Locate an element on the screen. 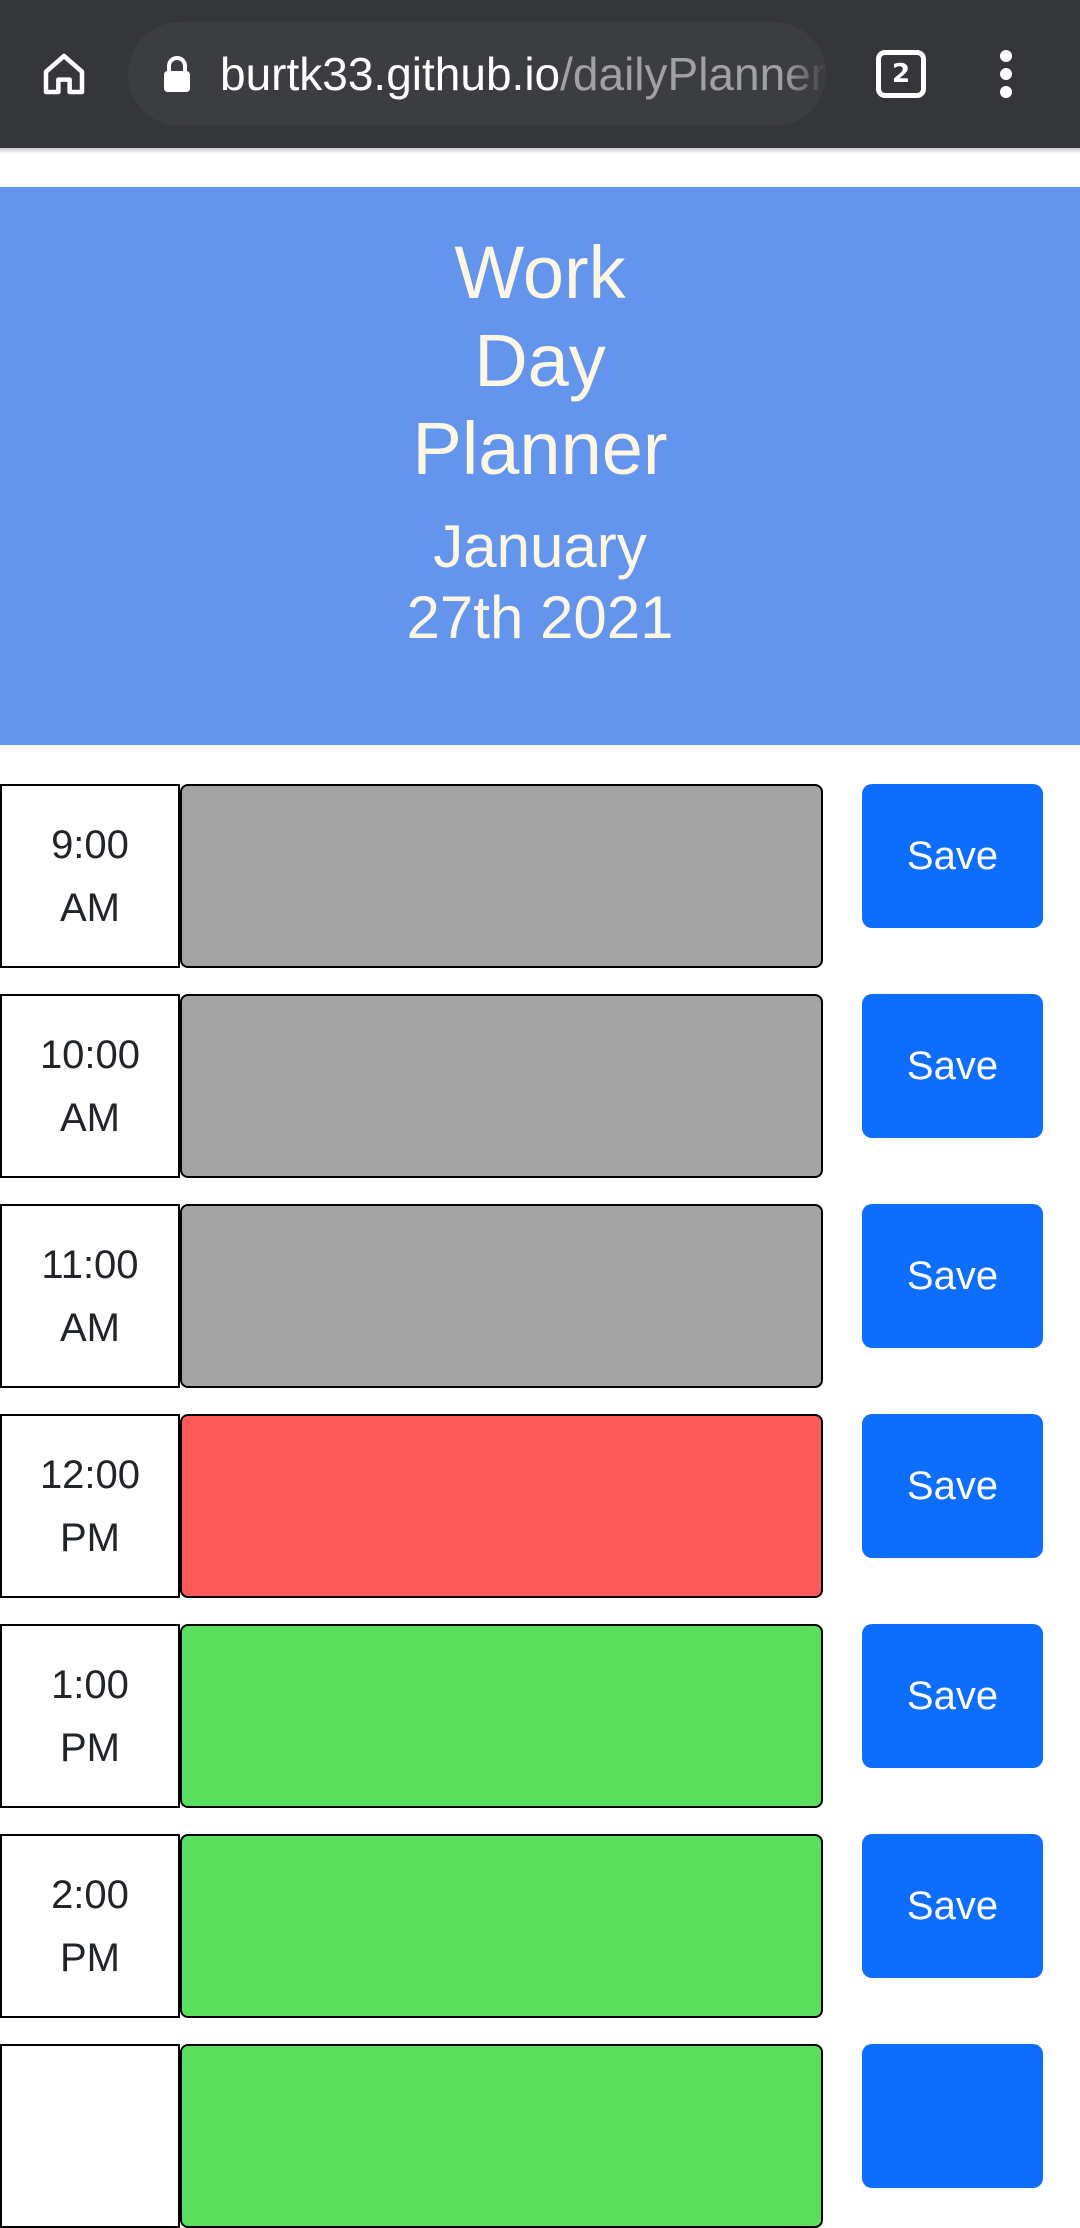 The width and height of the screenshot is (1080, 2228). time-block-row: 11:00 AM Save is located at coordinates (540, 1296).